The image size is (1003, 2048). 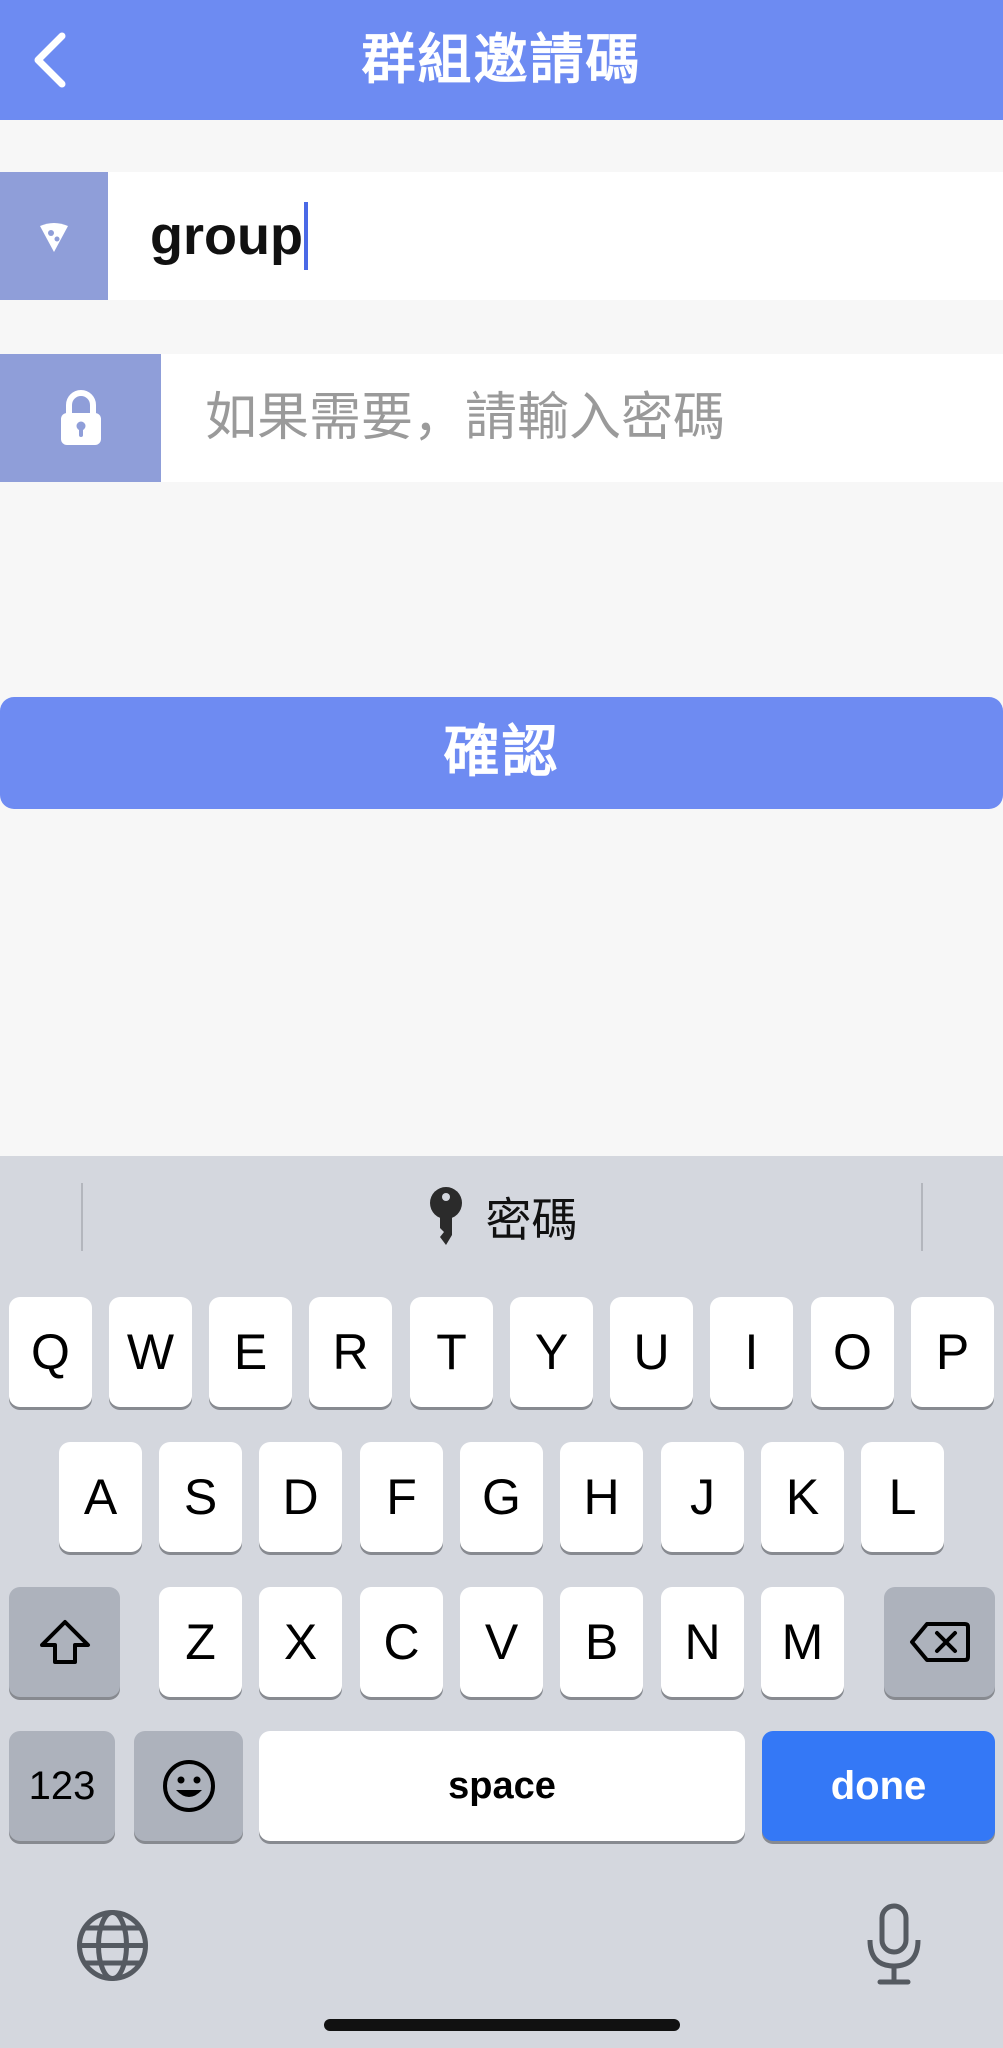 What do you see at coordinates (502, 2025) in the screenshot?
I see `home-indicator` at bounding box center [502, 2025].